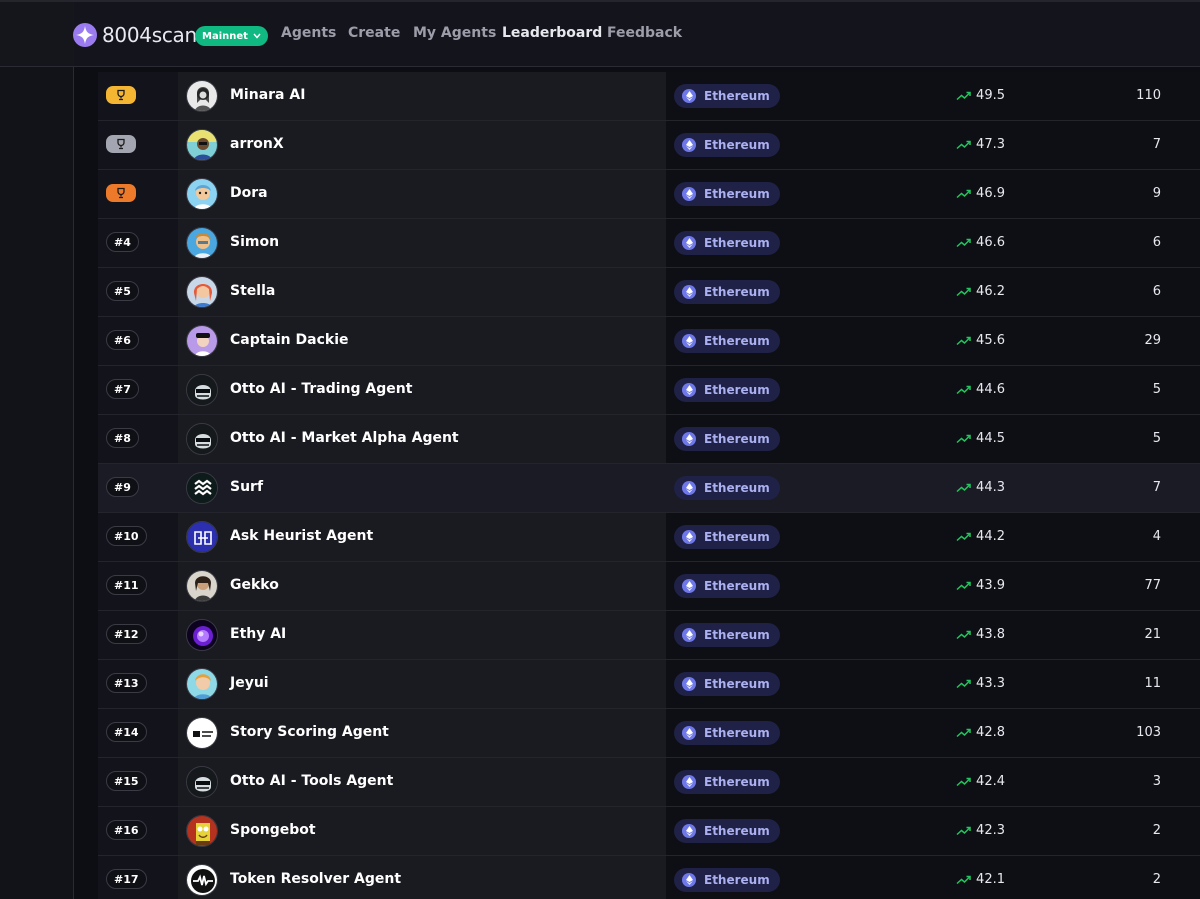 The width and height of the screenshot is (1200, 899). Describe the element at coordinates (422, 782) in the screenshot. I see `agent-cell: Otto AI - Tools Agent` at that location.